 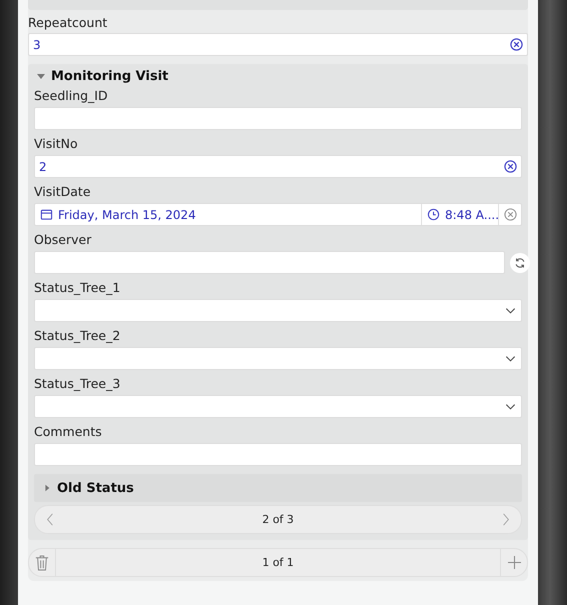 I want to click on field-label: Status_Tree_2, so click(x=77, y=336).